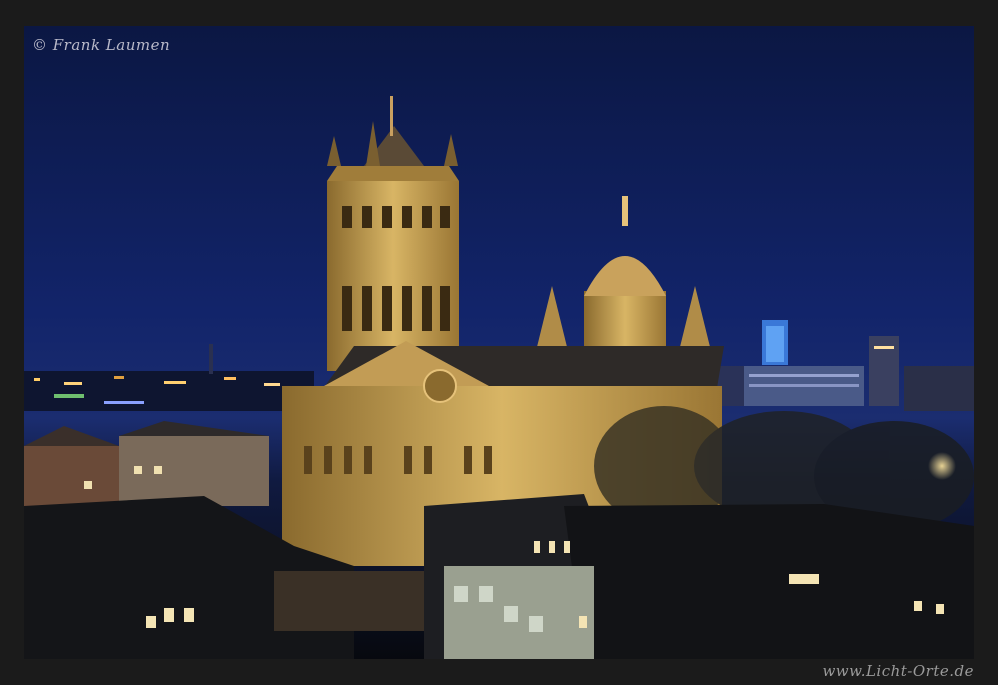 This screenshot has width=998, height=685. I want to click on rose-window, so click(440, 386).